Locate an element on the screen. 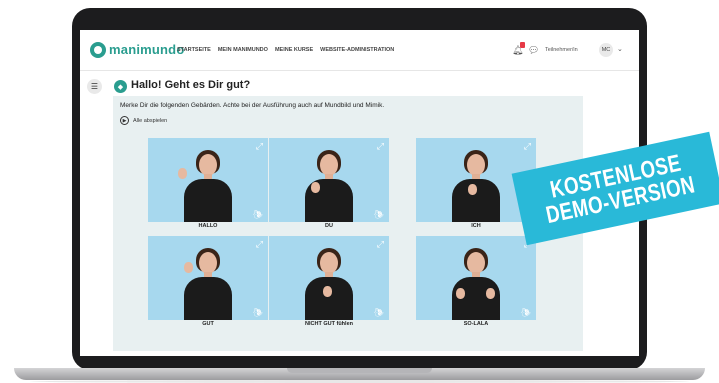 Image resolution: width=719 pixels, height=383 pixels. sign-caption: DU is located at coordinates (329, 226).